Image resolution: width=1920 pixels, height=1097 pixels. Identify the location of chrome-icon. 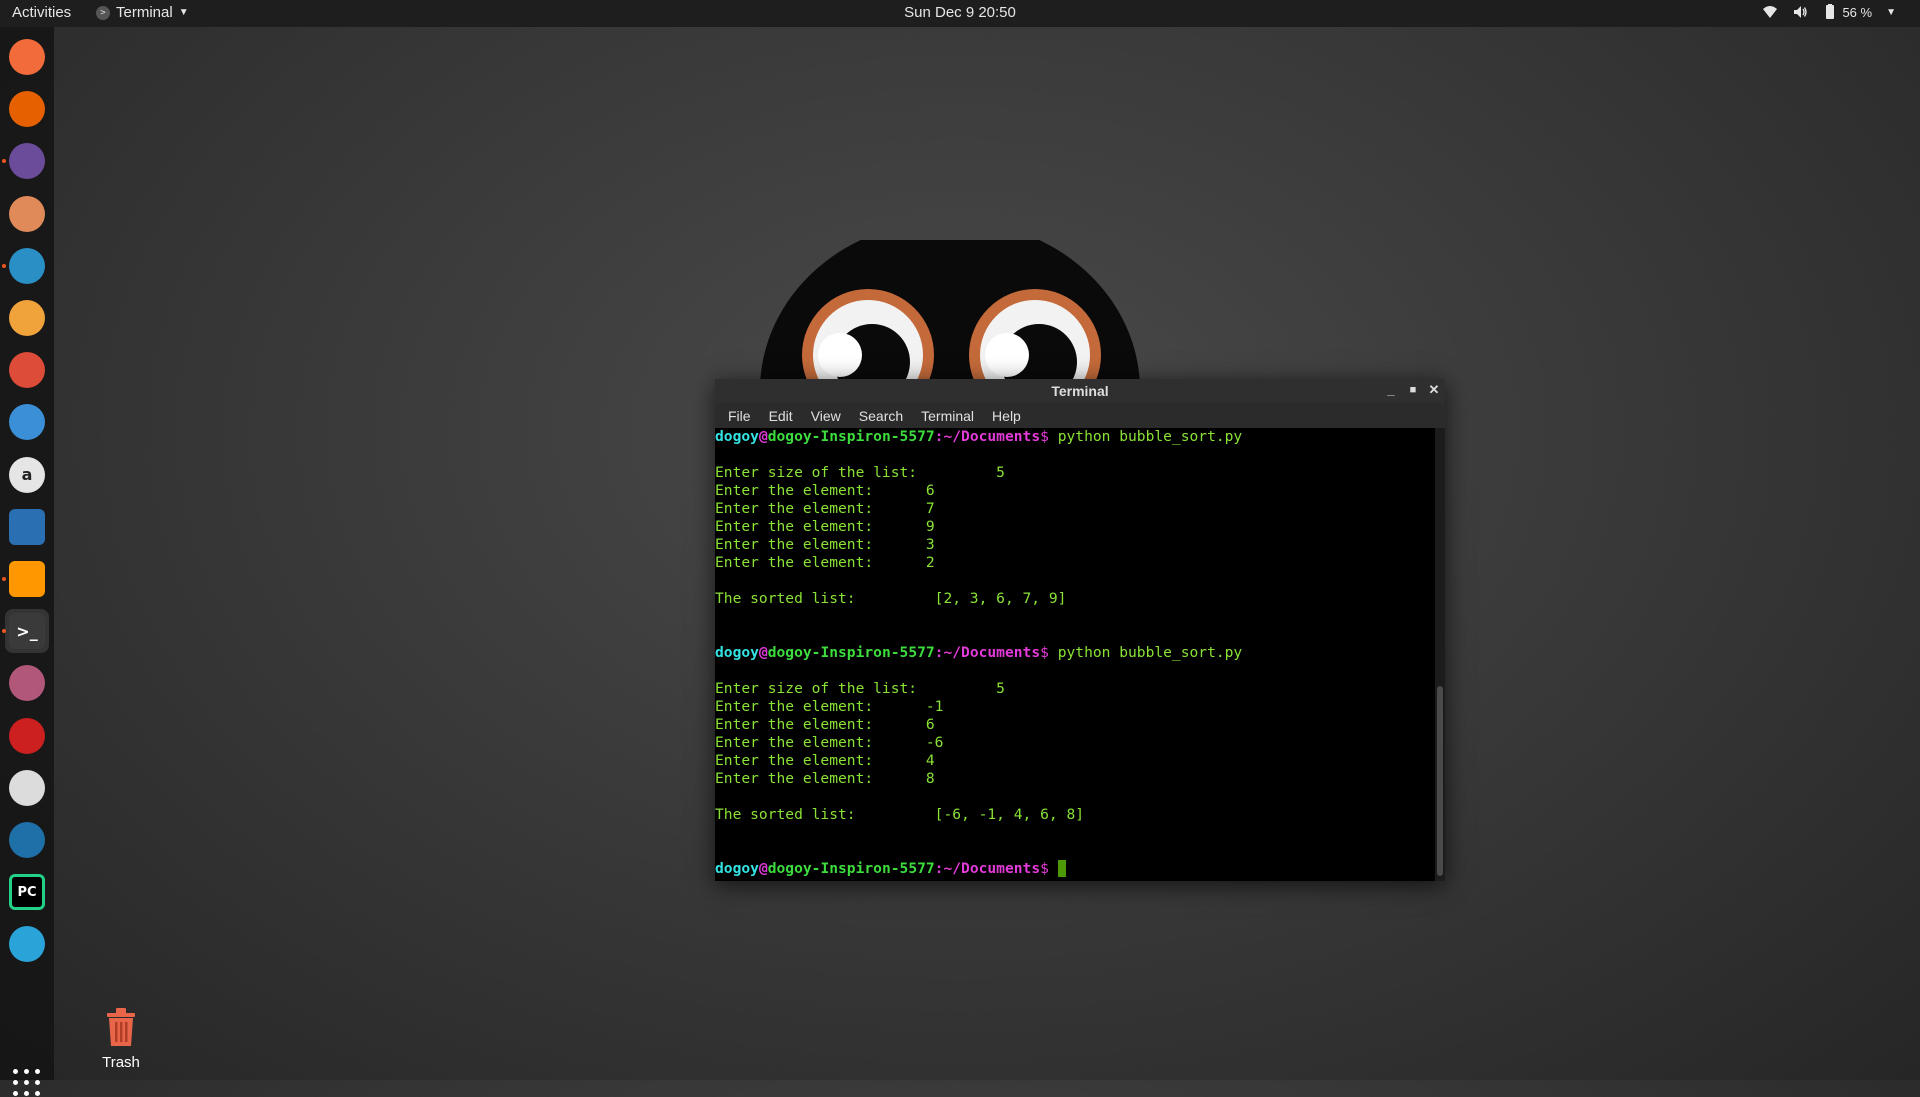
(27, 370).